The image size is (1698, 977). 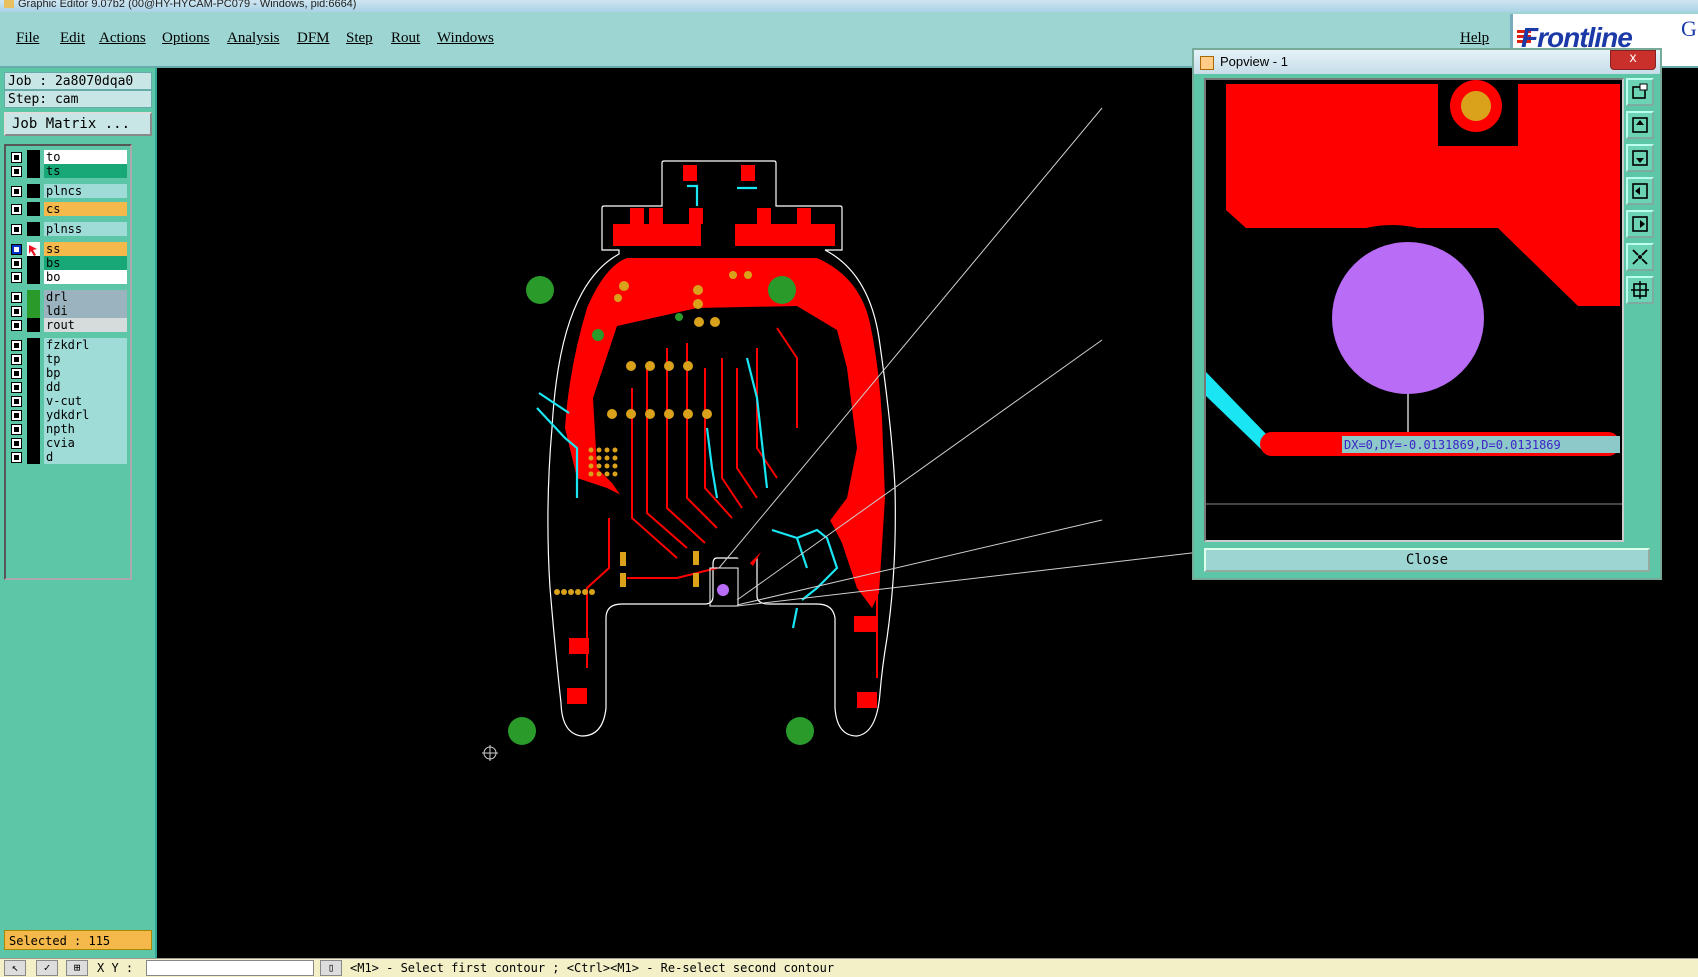 I want to click on hole-top-right, so click(x=782, y=290).